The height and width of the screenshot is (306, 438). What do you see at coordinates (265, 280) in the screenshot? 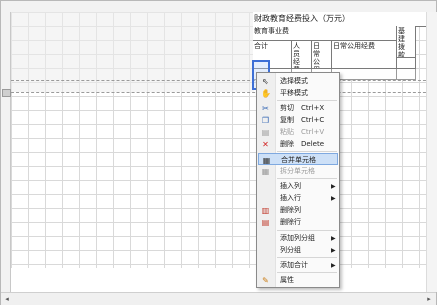
I see `properties-icon: ✎` at bounding box center [265, 280].